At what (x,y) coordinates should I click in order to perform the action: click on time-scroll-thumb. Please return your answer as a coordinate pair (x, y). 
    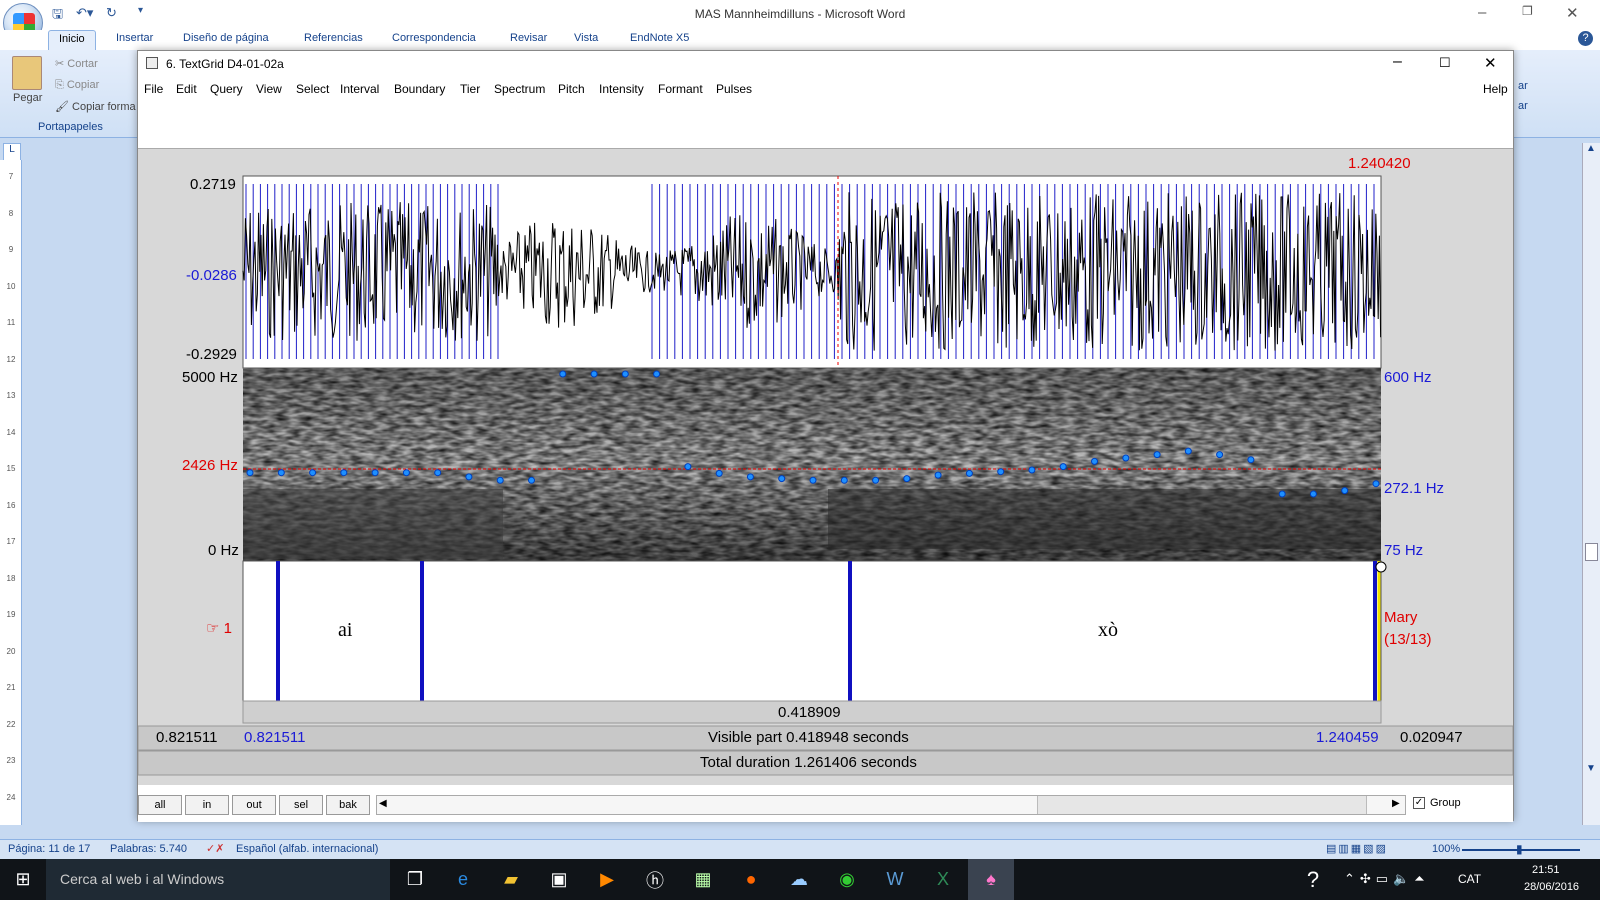
    Looking at the image, I should click on (1202, 805).